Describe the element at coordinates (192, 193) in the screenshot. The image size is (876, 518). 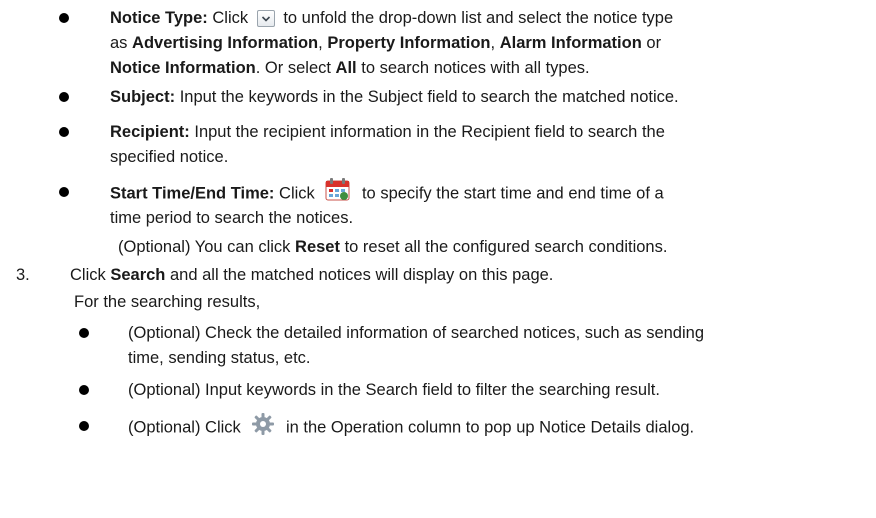
I see `time-label: Start Time/End Time:` at that location.